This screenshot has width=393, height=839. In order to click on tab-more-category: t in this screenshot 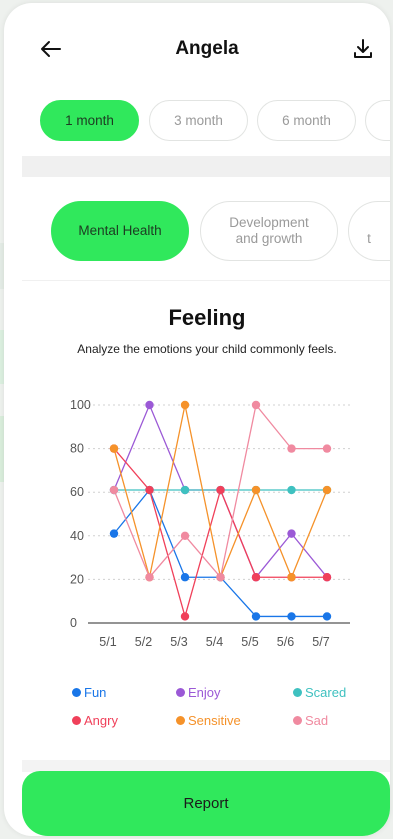, I will do `click(369, 231)`.